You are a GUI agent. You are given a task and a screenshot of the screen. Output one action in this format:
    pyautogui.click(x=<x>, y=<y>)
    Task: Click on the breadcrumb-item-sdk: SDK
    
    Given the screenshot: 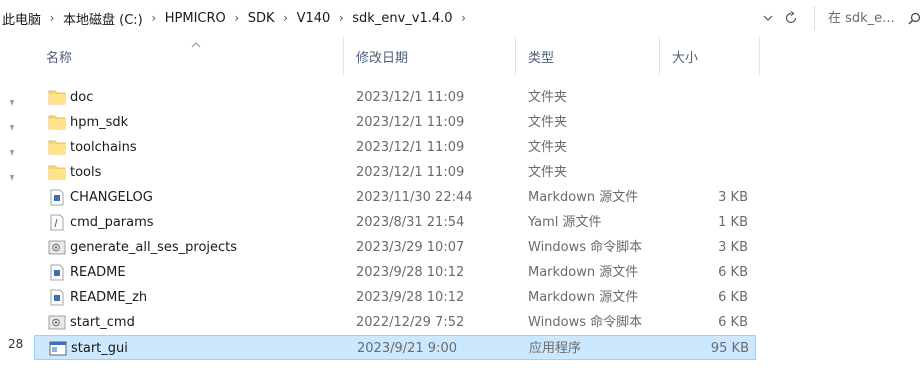 What is the action you would take?
    pyautogui.click(x=261, y=18)
    